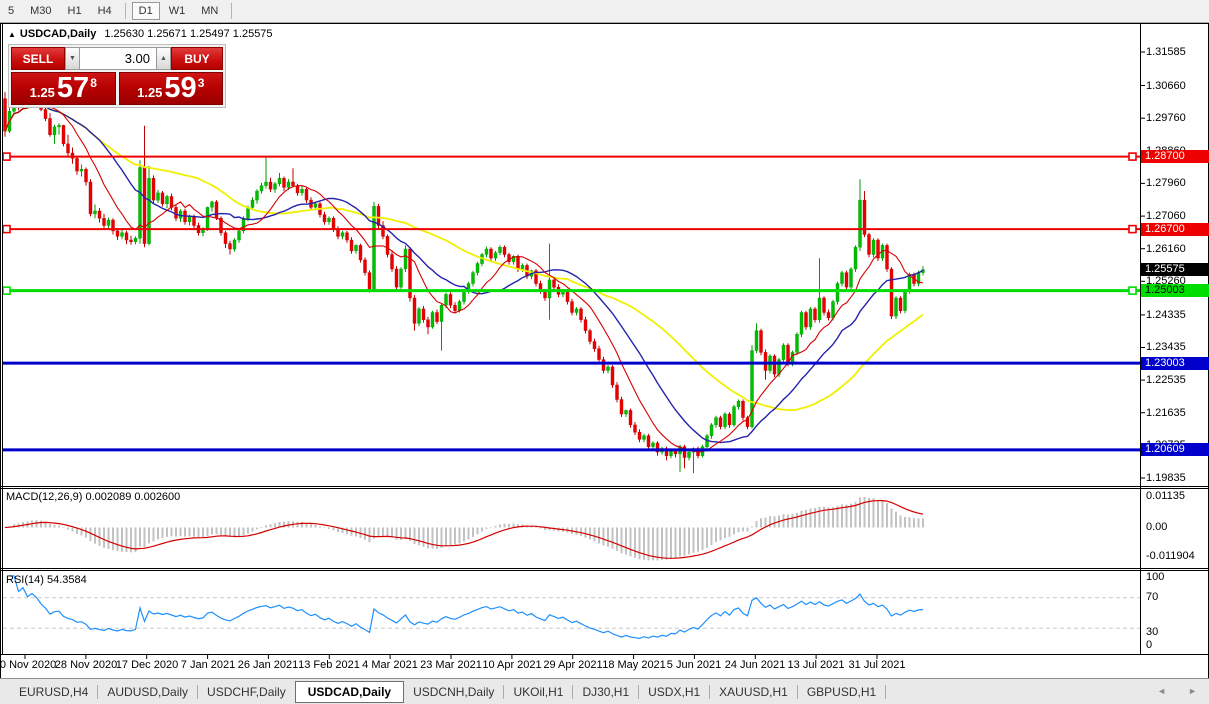 The height and width of the screenshot is (704, 1209). Describe the element at coordinates (451, 665) in the screenshot. I see `x-axis-label: 23 Mar 2021` at that location.